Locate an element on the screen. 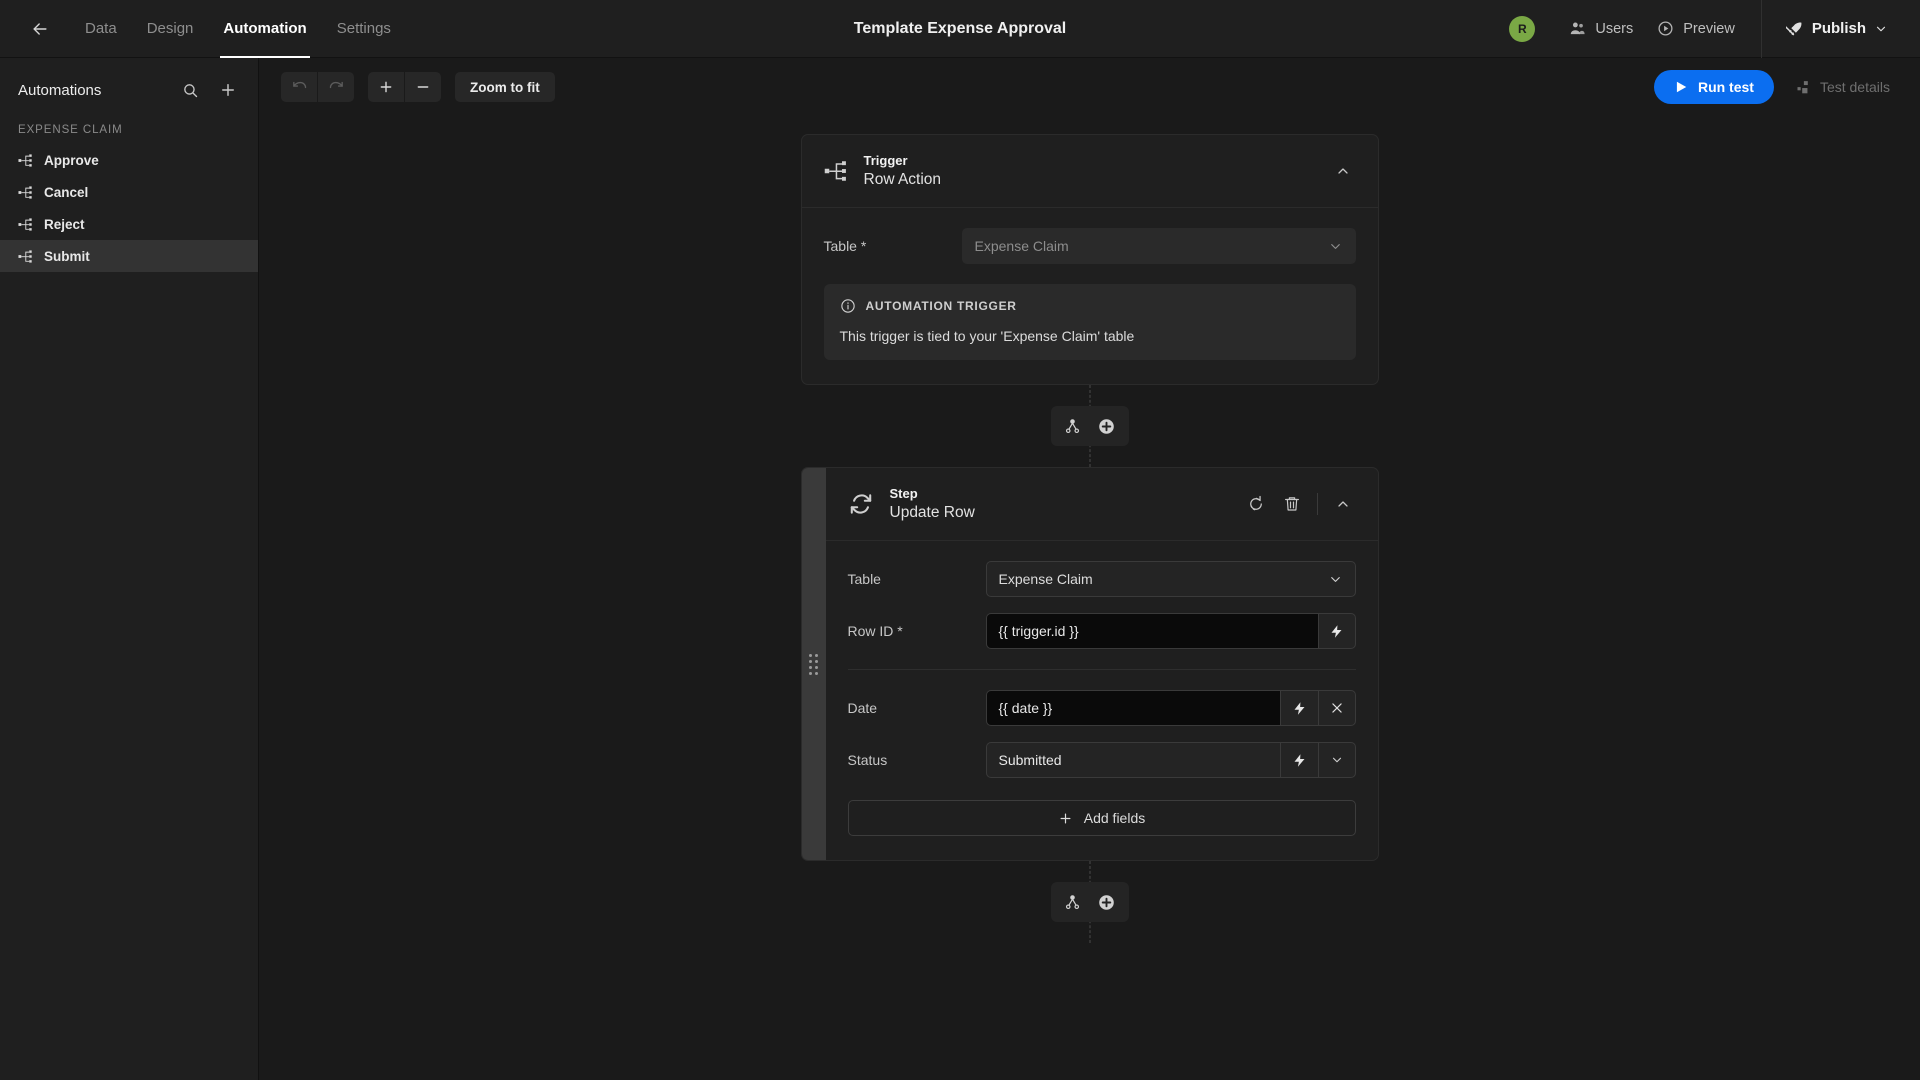  users-label: Users is located at coordinates (1614, 28).